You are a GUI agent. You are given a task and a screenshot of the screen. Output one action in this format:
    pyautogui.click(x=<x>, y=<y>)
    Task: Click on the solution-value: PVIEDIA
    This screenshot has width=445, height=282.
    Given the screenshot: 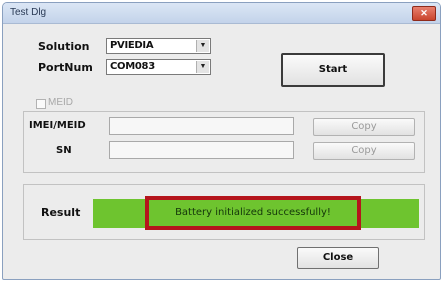 What is the action you would take?
    pyautogui.click(x=132, y=45)
    